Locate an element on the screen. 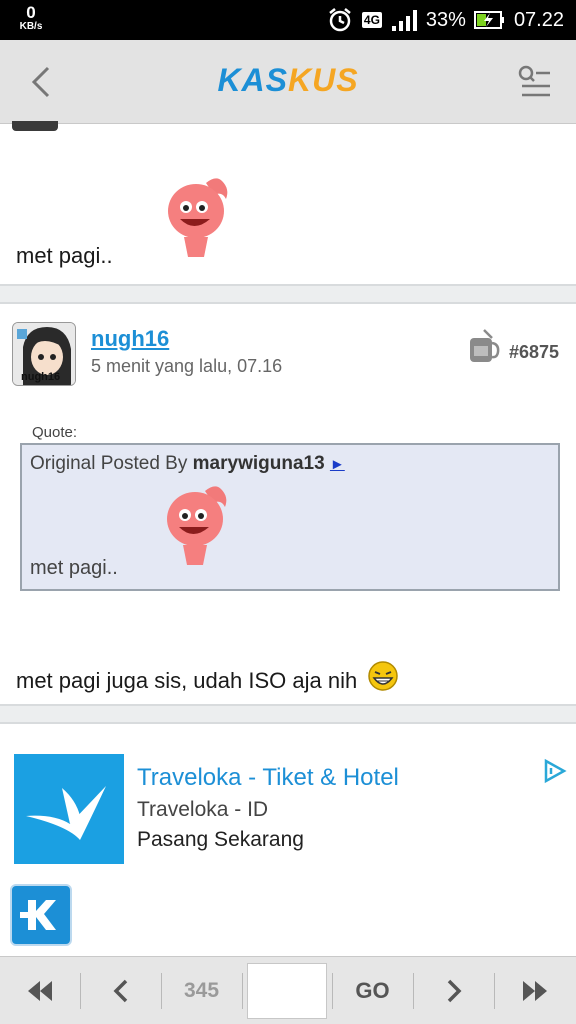  quote-text: met pagi.. is located at coordinates (74, 568).